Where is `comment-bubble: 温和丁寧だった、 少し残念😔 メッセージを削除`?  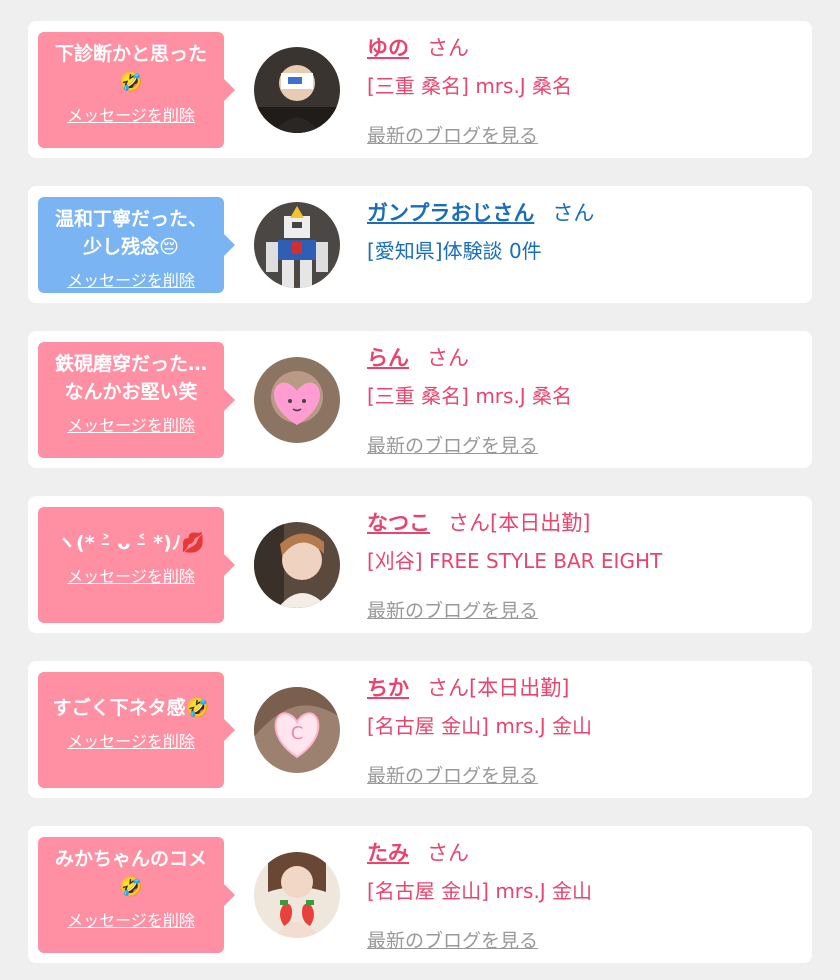
comment-bubble: 温和丁寧だった、 少し残念😔 メッセージを削除 is located at coordinates (136, 245).